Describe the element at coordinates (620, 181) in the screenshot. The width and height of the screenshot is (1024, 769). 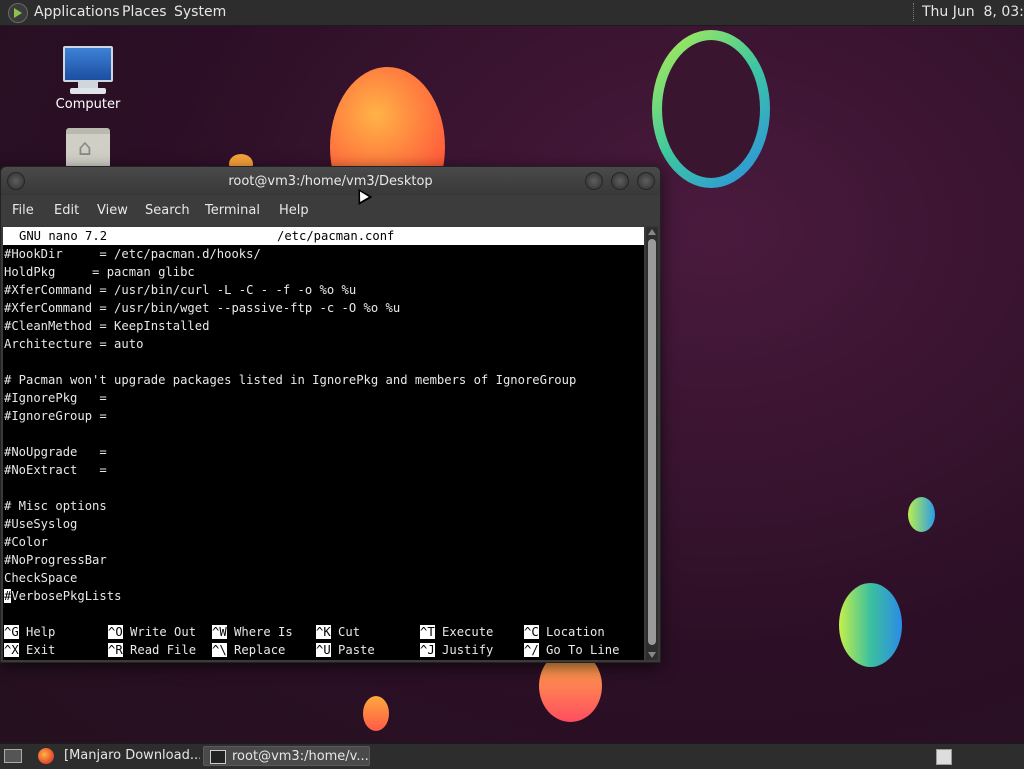
I see `maximize-icon` at that location.